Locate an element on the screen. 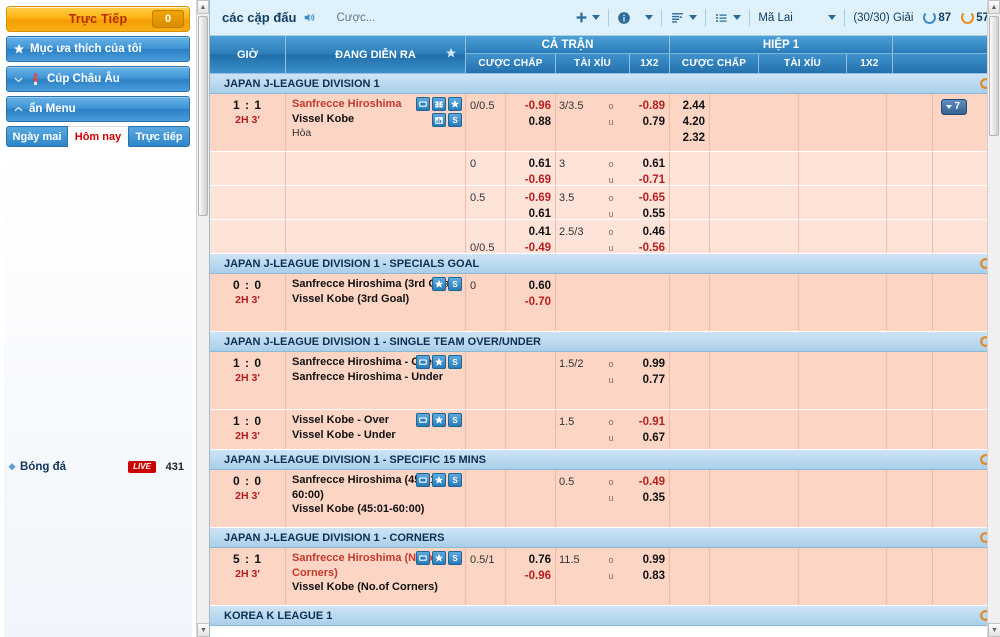 This screenshot has width=1000, height=637. table-row: 0.5 -0.69 0.61 3.5 o u -0.65 0.55 is located at coordinates (605, 203).